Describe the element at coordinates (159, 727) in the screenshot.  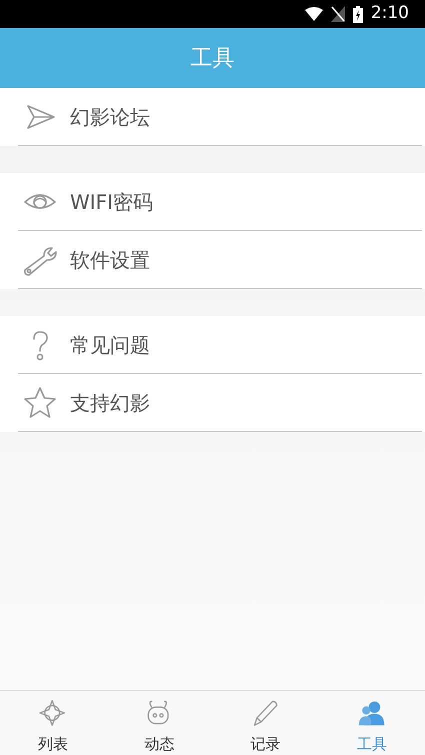
I see `nav-tab: 动态` at that location.